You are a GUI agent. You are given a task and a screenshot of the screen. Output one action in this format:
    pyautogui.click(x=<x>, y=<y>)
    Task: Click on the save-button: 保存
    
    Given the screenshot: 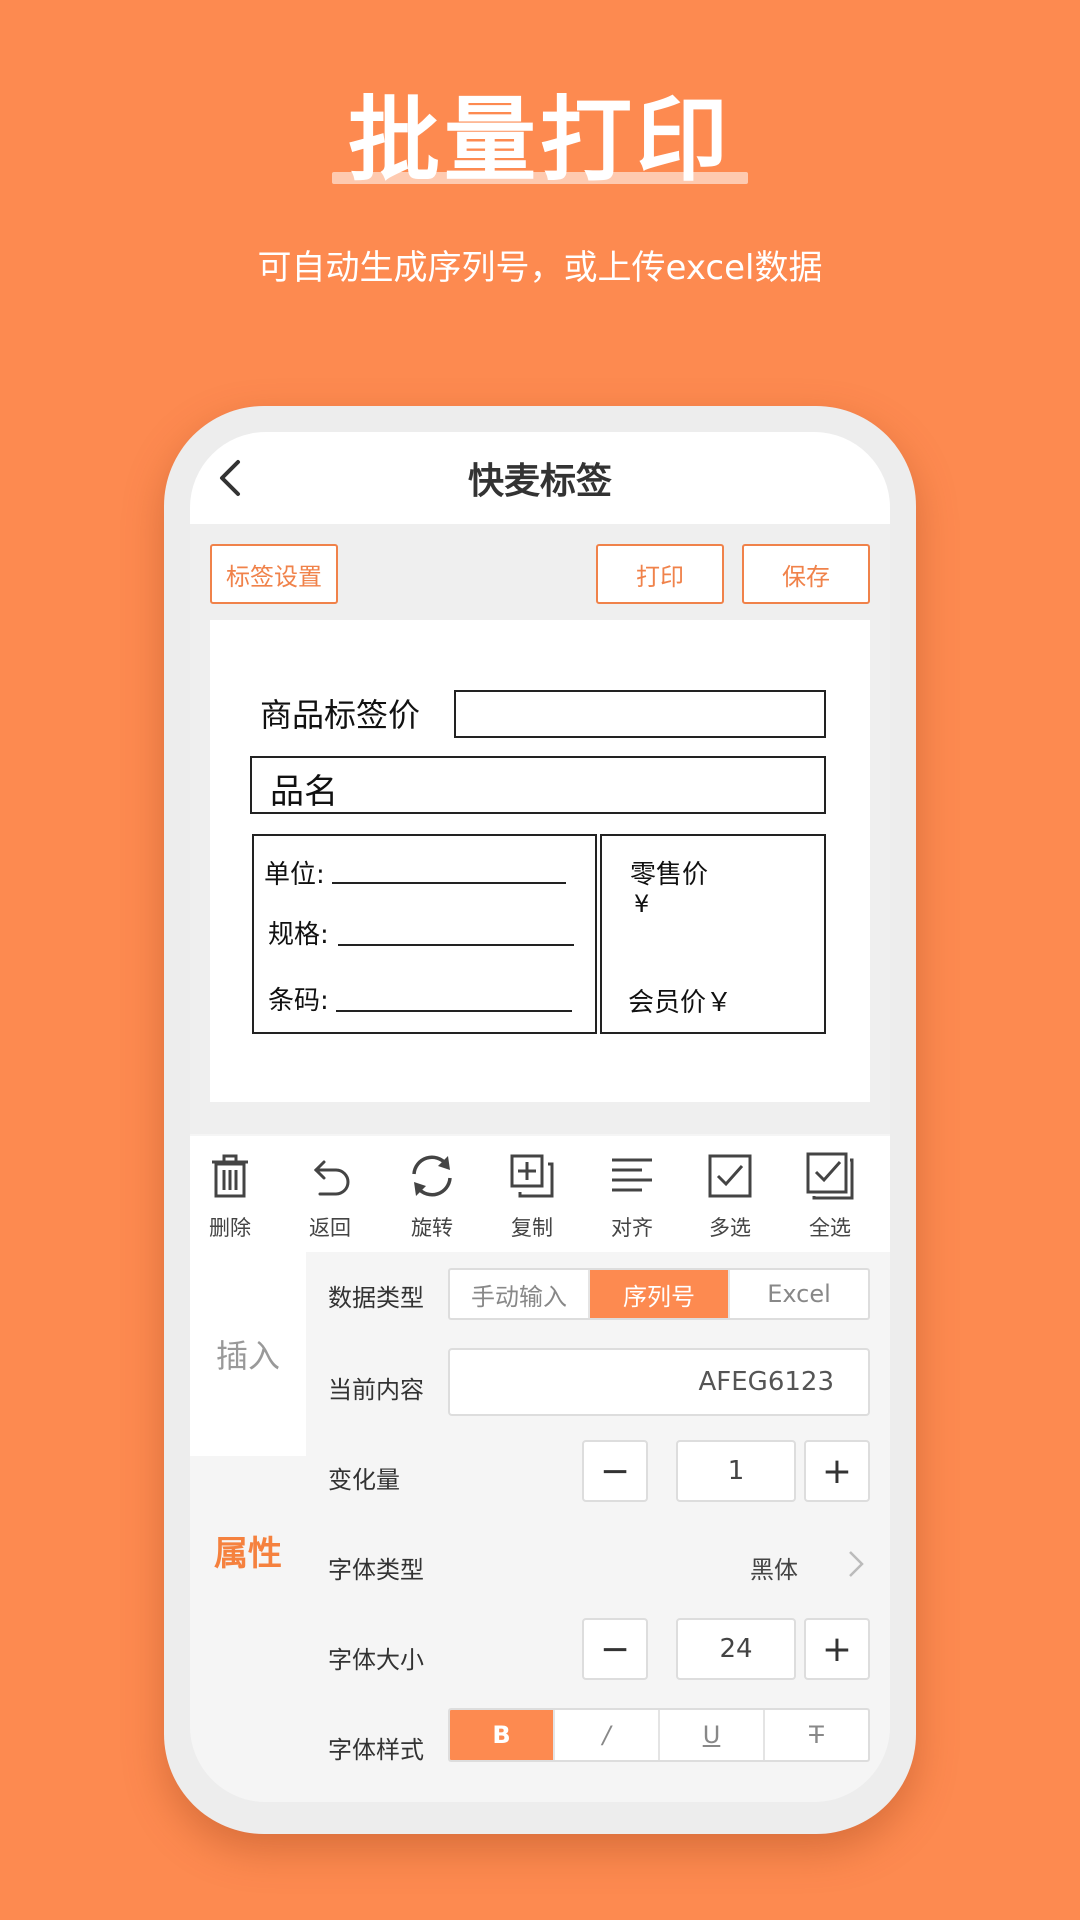 What is the action you would take?
    pyautogui.click(x=806, y=574)
    